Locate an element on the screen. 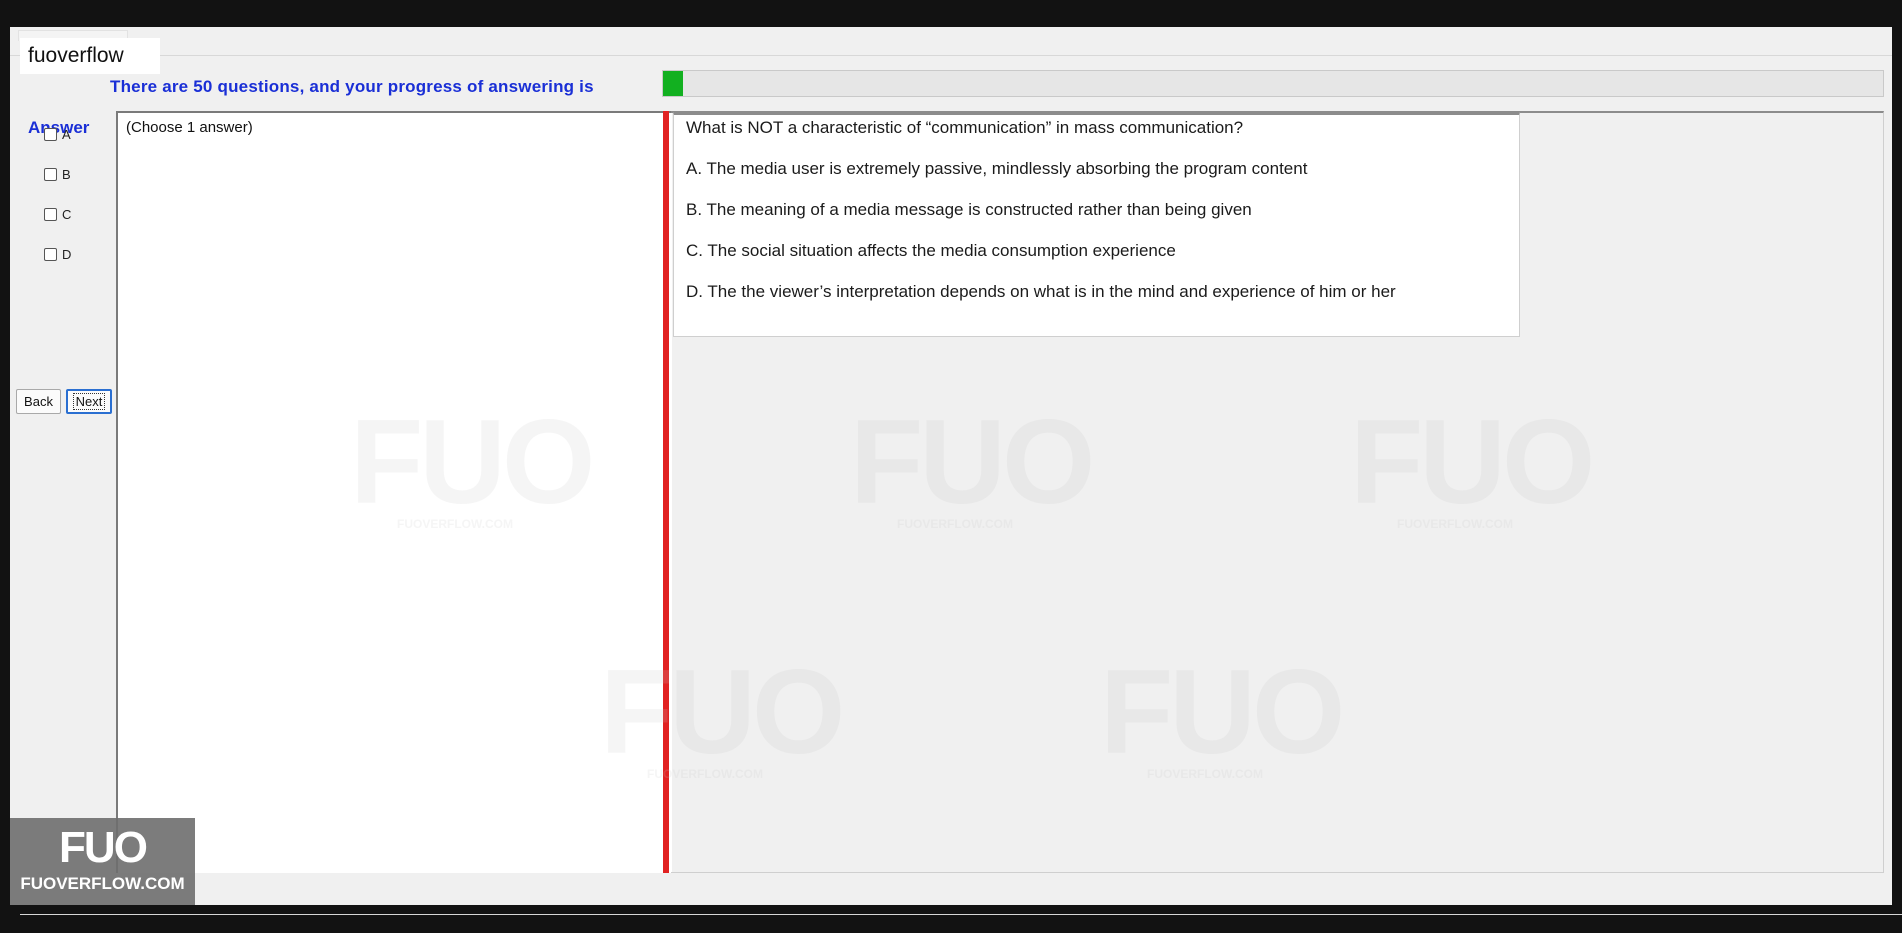  option-b-label: B is located at coordinates (66, 174).